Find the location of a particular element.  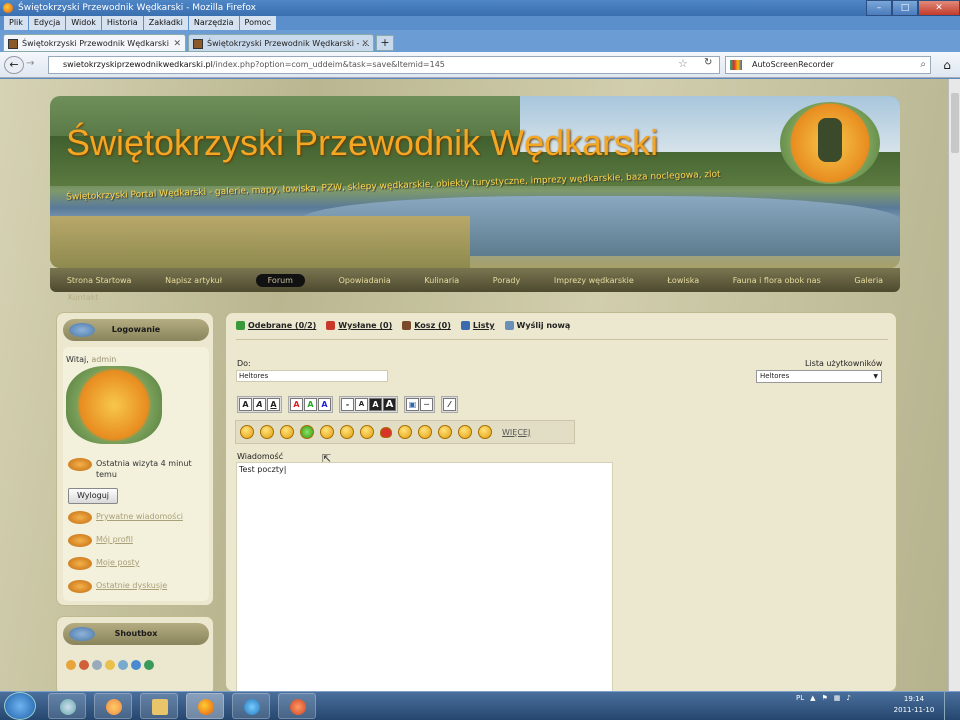

scrollbar-thumb is located at coordinates (955, 123).